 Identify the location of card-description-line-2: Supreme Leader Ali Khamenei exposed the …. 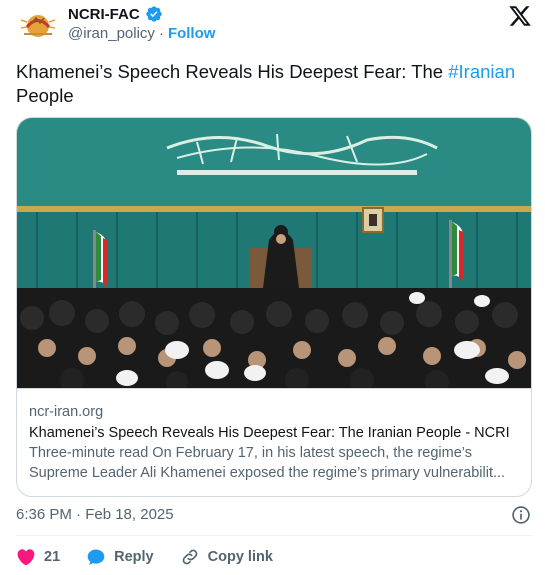
(267, 473).